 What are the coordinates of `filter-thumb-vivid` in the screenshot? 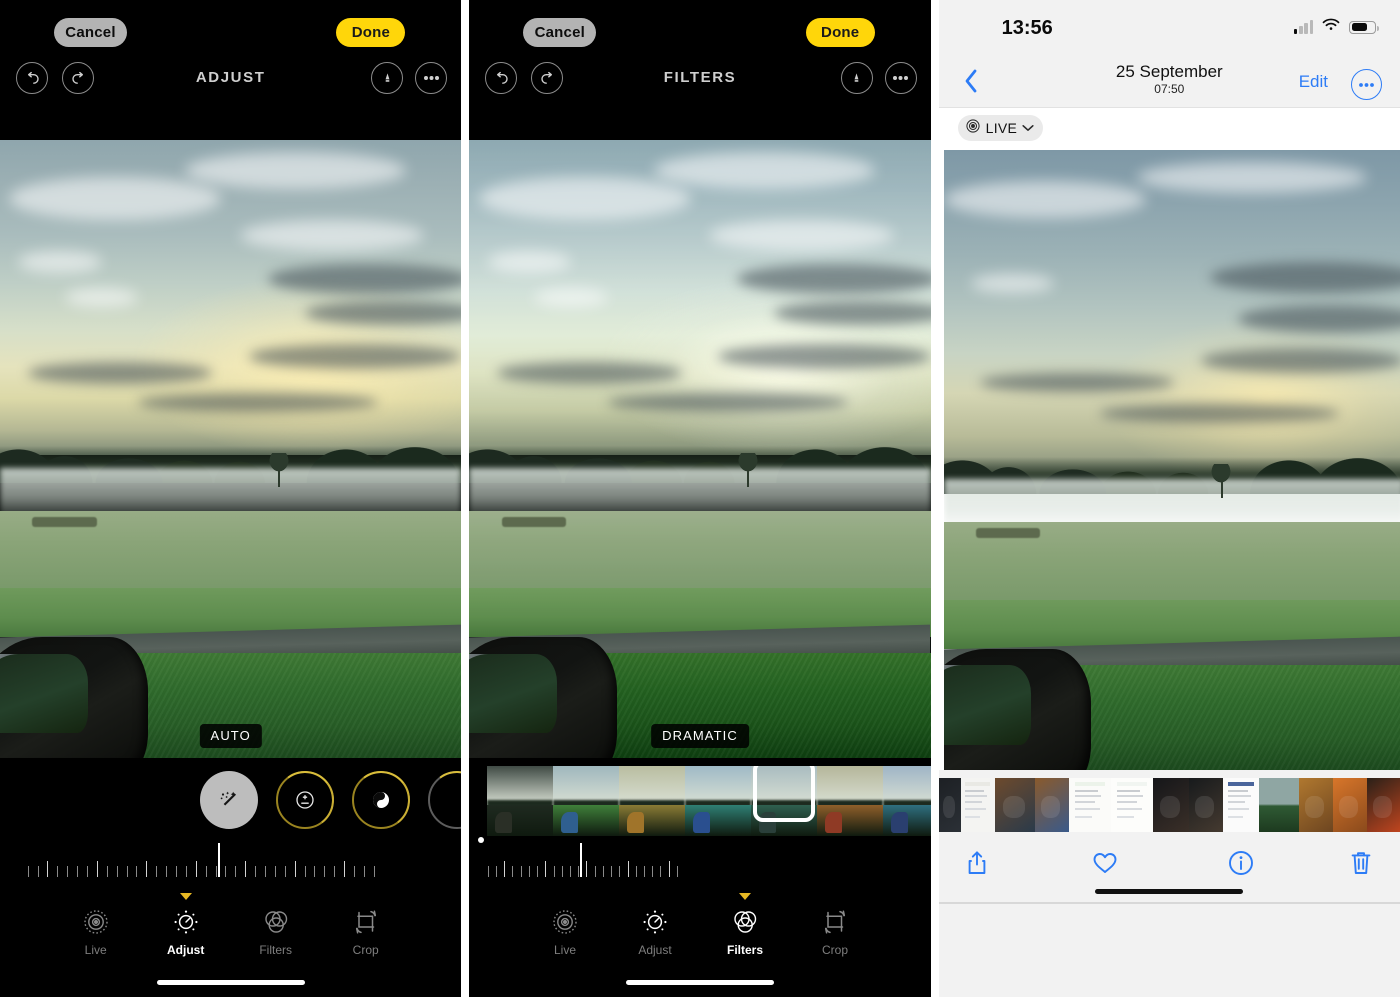 It's located at (586, 801).